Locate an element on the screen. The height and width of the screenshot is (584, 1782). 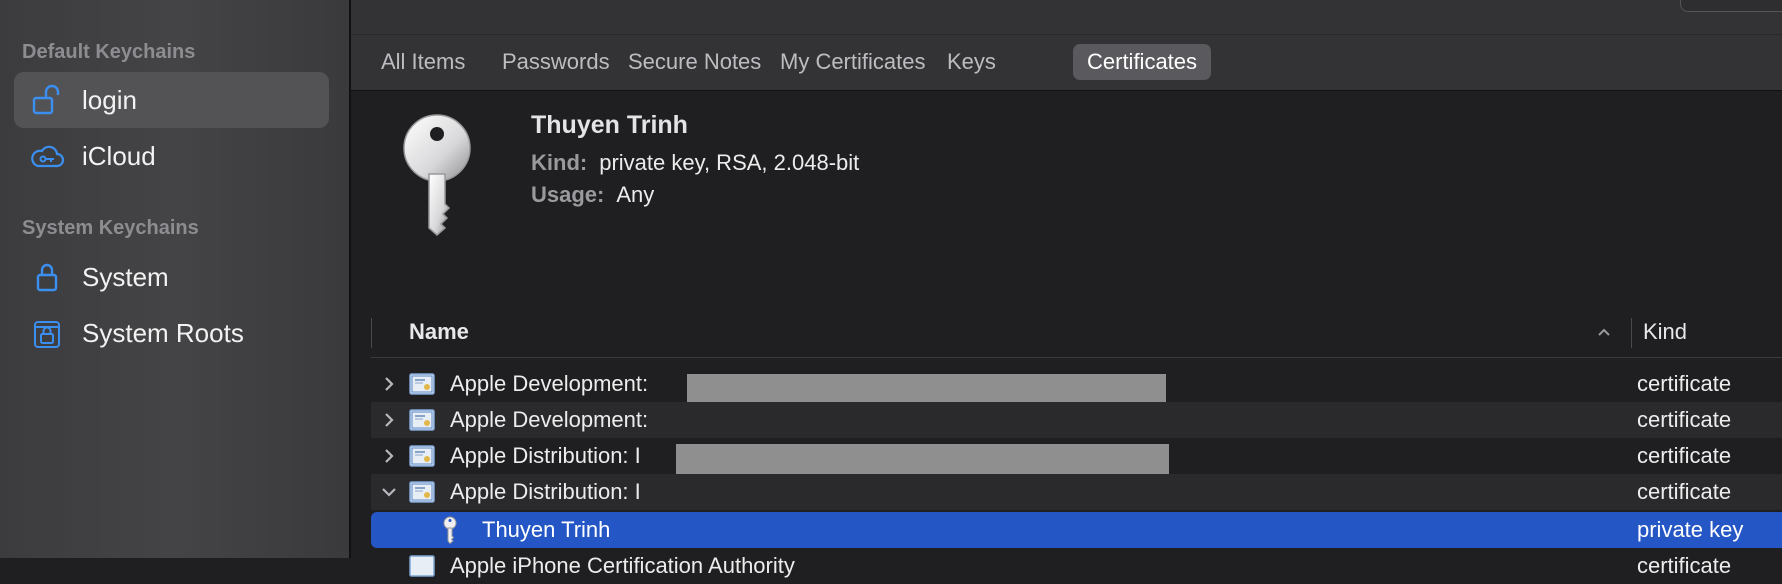
row-name: Thuyen Trinh is located at coordinates (546, 529).